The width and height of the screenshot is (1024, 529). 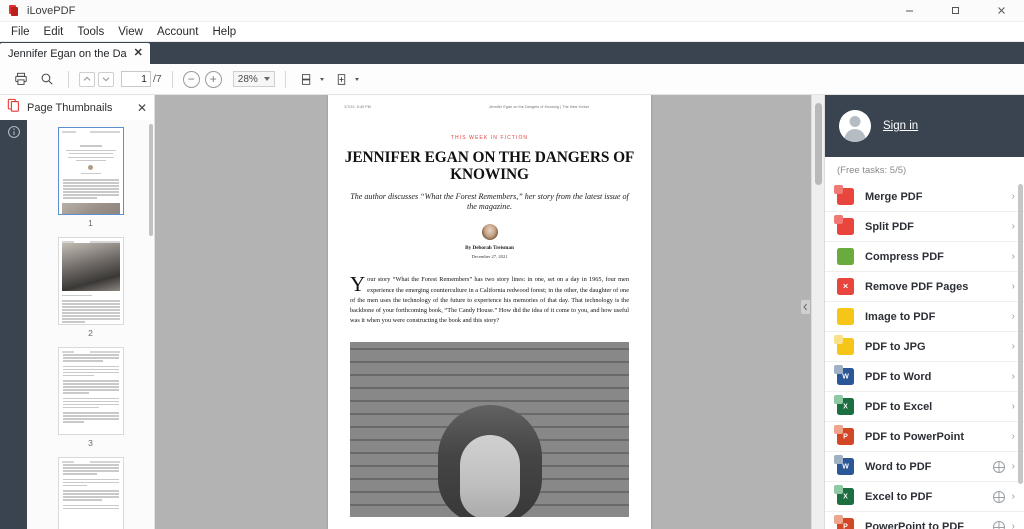 I want to click on page-fit-icon, so click(x=342, y=79).